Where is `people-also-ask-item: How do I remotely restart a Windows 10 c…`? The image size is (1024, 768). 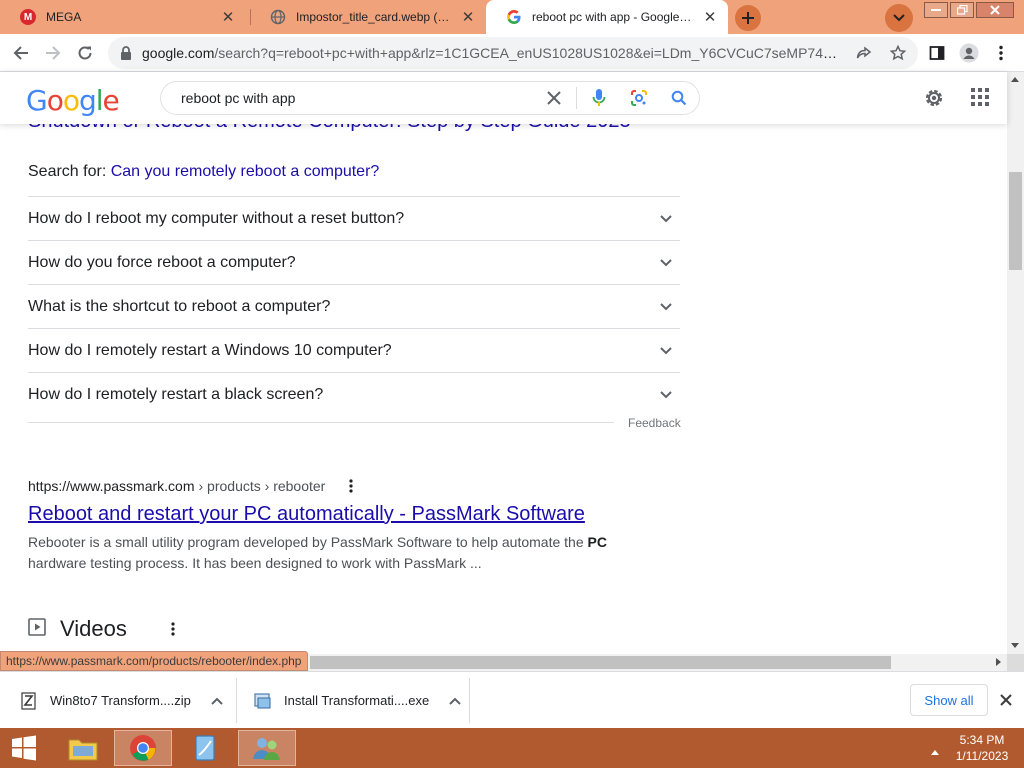 people-also-ask-item: How do I remotely restart a Windows 10 c… is located at coordinates (354, 350).